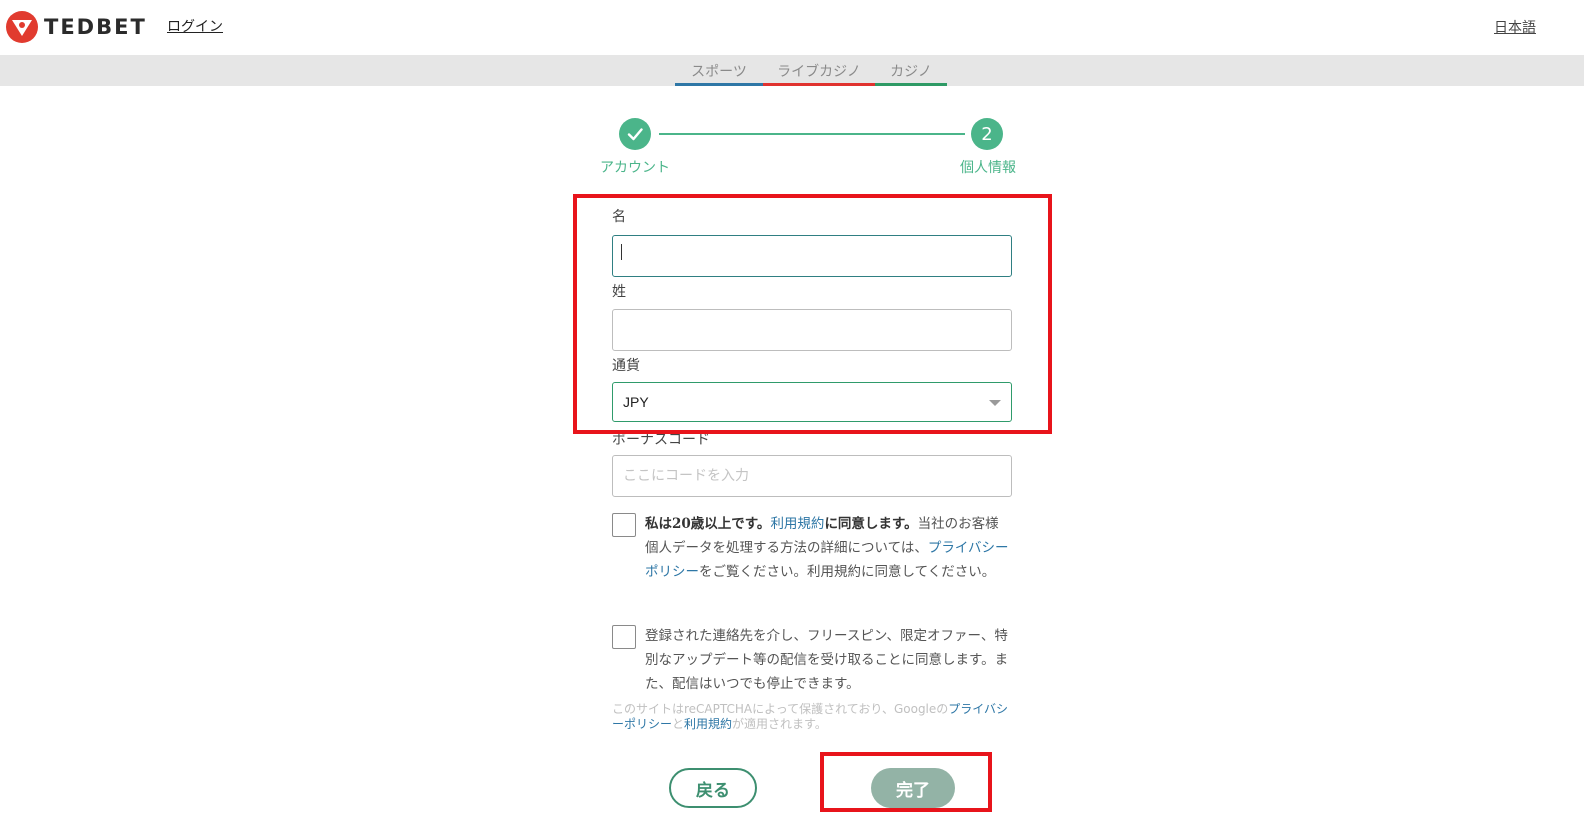  I want to click on step-personal-info: 2, so click(987, 134).